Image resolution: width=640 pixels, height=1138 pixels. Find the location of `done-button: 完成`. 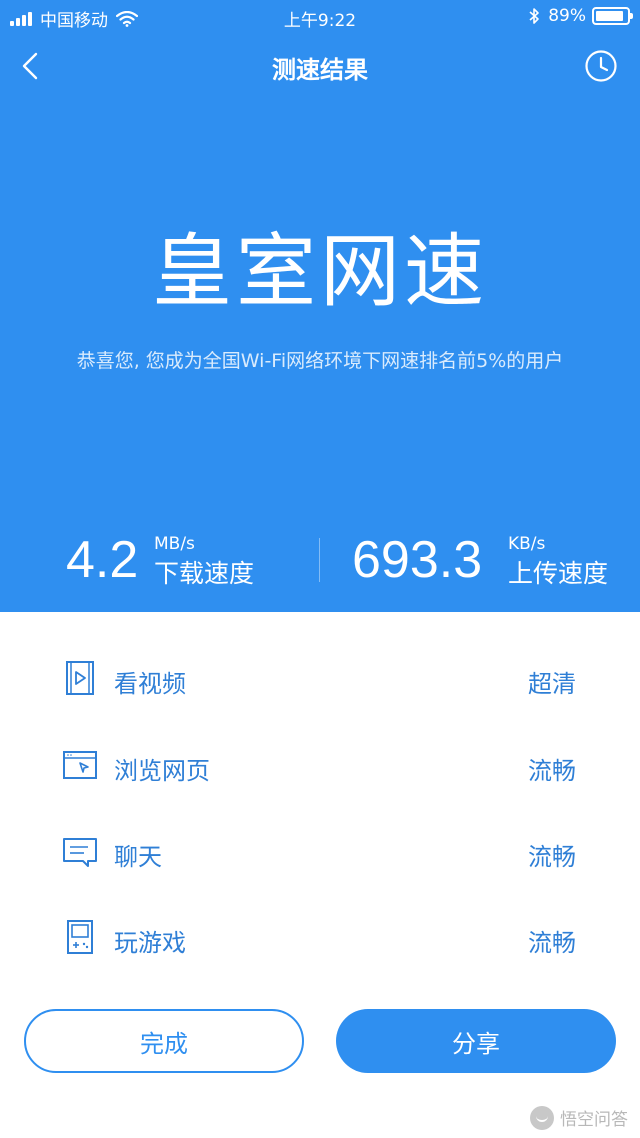

done-button: 完成 is located at coordinates (164, 1041).